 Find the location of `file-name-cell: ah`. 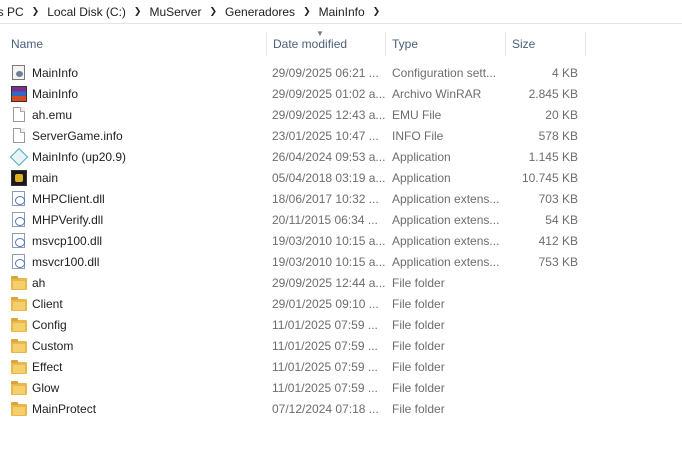

file-name-cell: ah is located at coordinates (133, 282).